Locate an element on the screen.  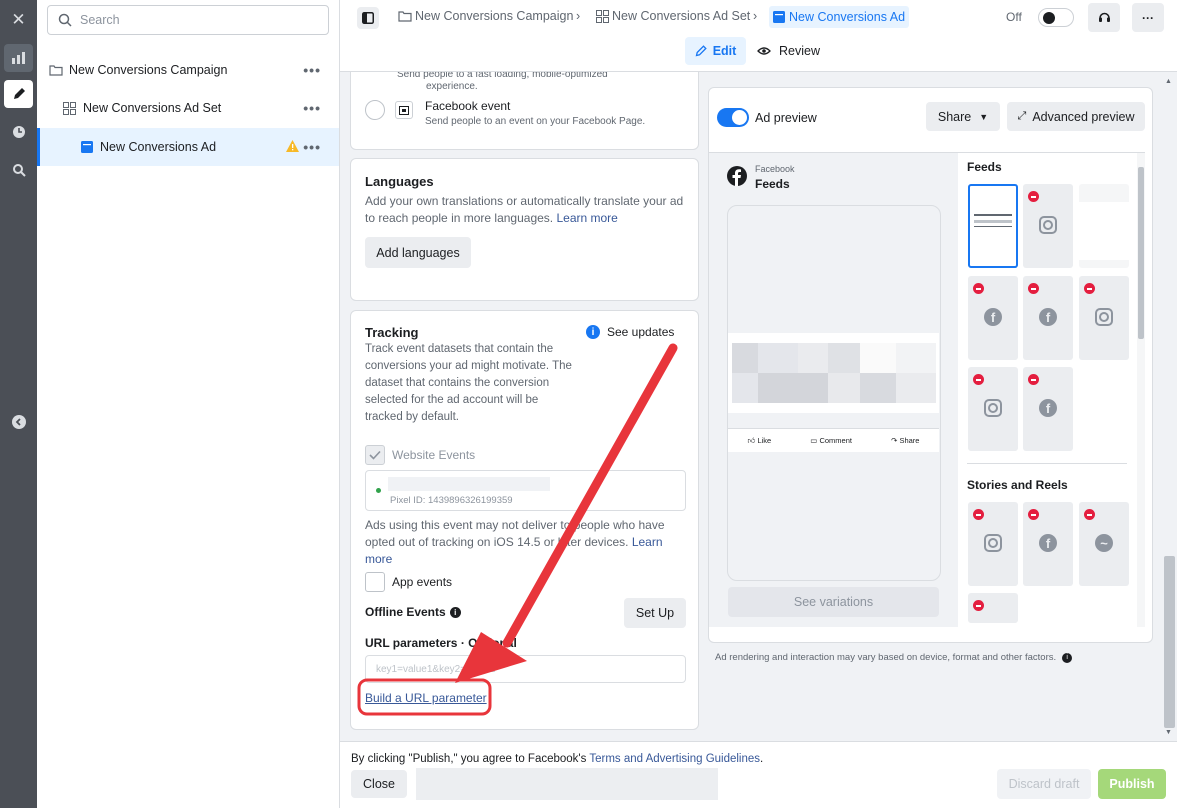
collapse-icon is located at coordinates (18, 422).